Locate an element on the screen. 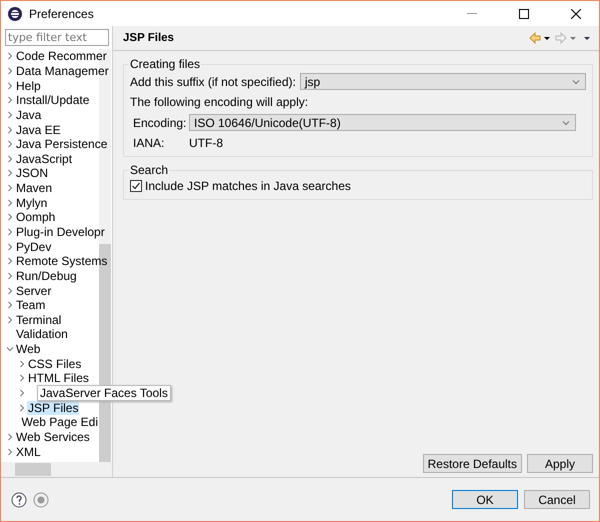  tree-item: Web Page Edi is located at coordinates (59, 422).